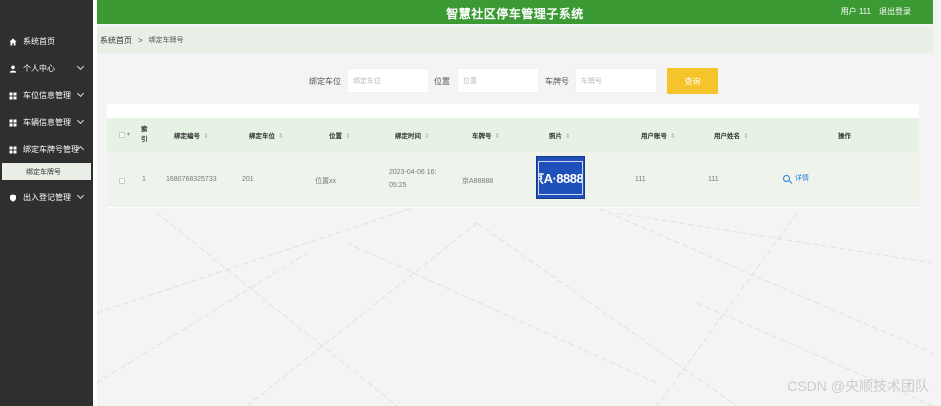 The image size is (941, 406). What do you see at coordinates (413, 172) in the screenshot?
I see `cell-time-line1: 2023-04-06 16:` at bounding box center [413, 172].